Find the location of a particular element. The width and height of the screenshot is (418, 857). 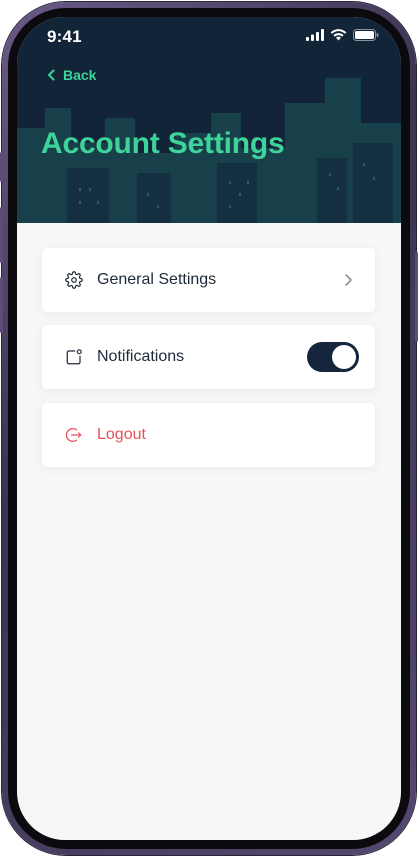

back-label: Back is located at coordinates (80, 75).